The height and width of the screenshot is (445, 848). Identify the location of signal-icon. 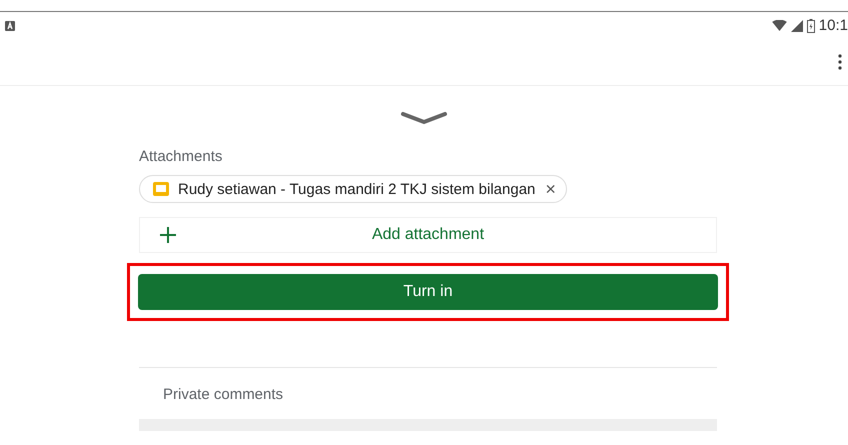
(796, 26).